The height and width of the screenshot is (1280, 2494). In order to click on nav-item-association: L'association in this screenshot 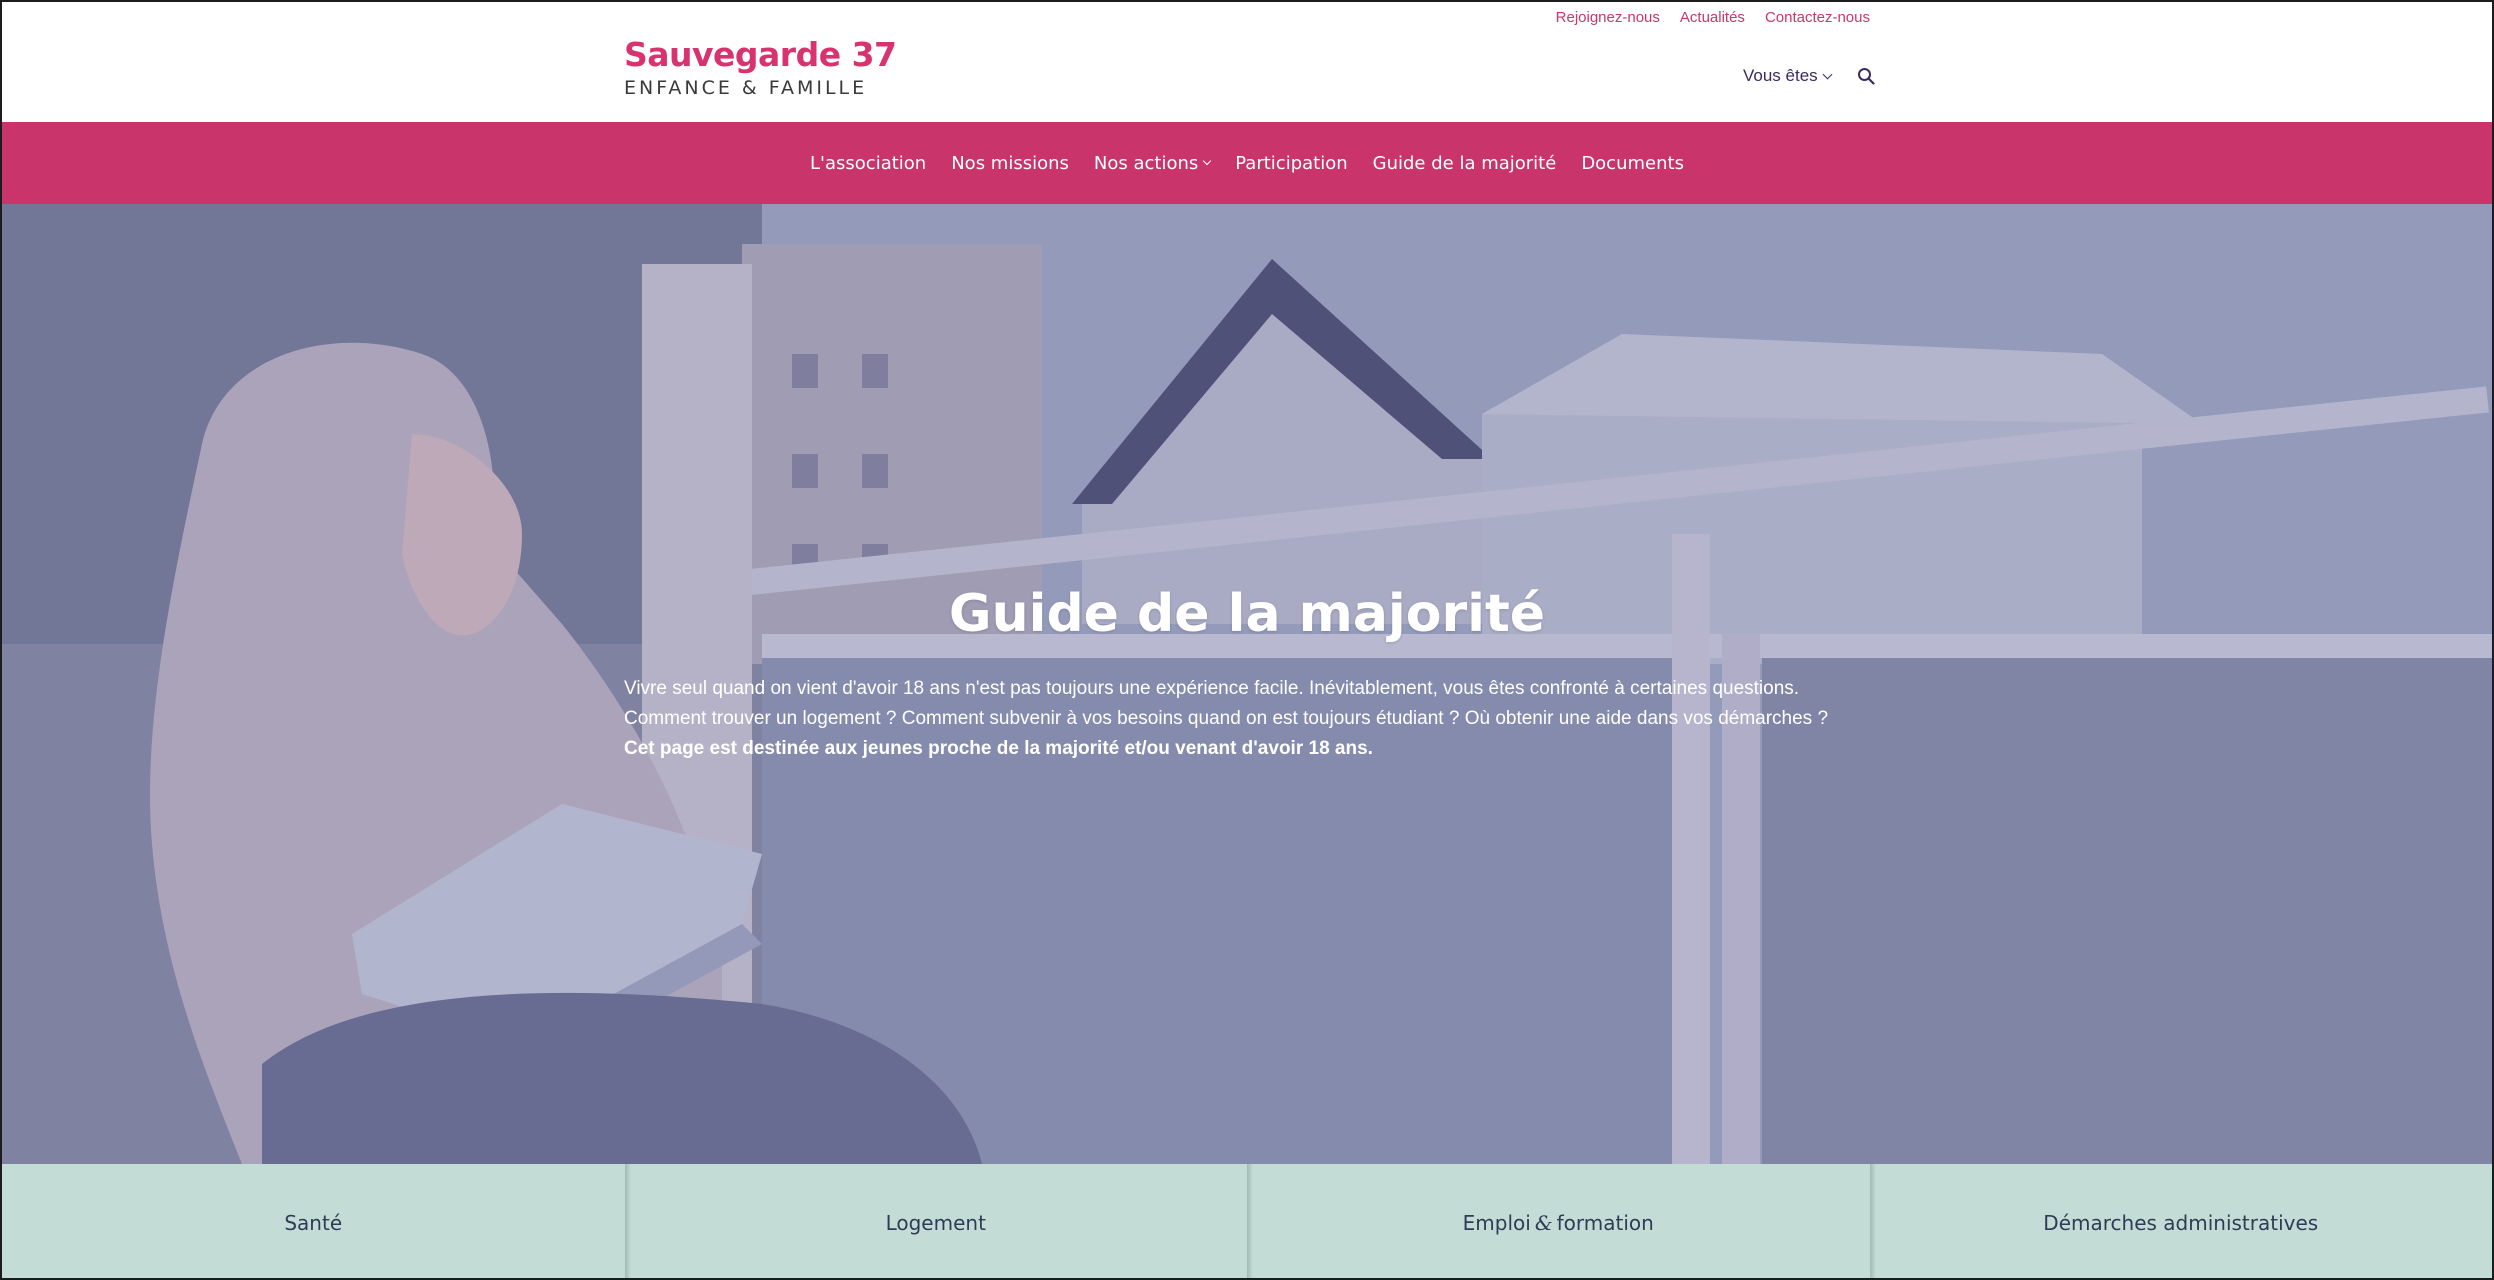, I will do `click(868, 163)`.